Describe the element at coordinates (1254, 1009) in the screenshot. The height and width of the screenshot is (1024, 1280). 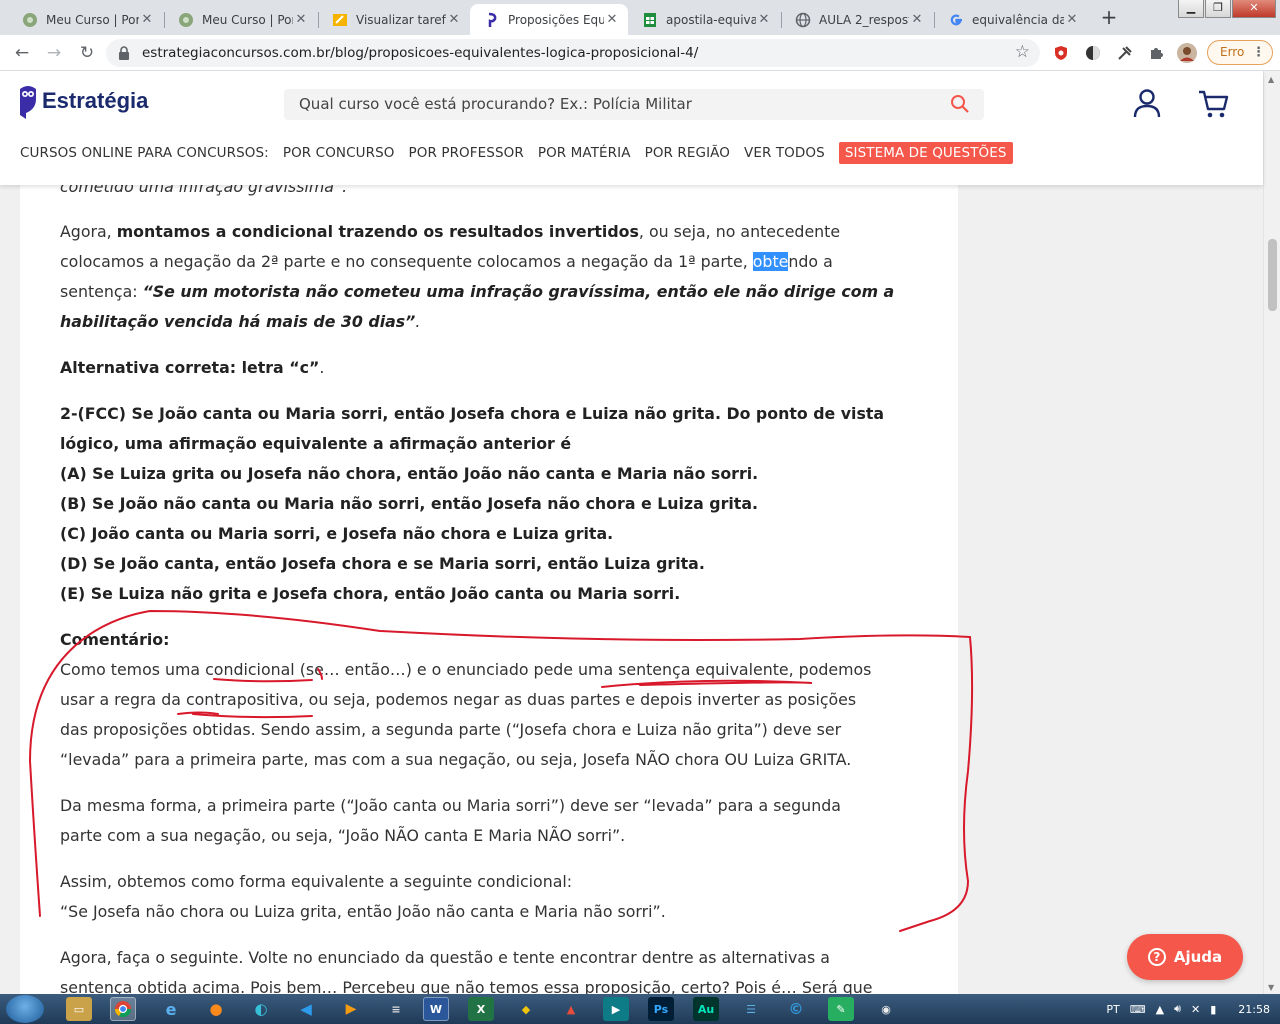
I see `clock: 21:58` at that location.